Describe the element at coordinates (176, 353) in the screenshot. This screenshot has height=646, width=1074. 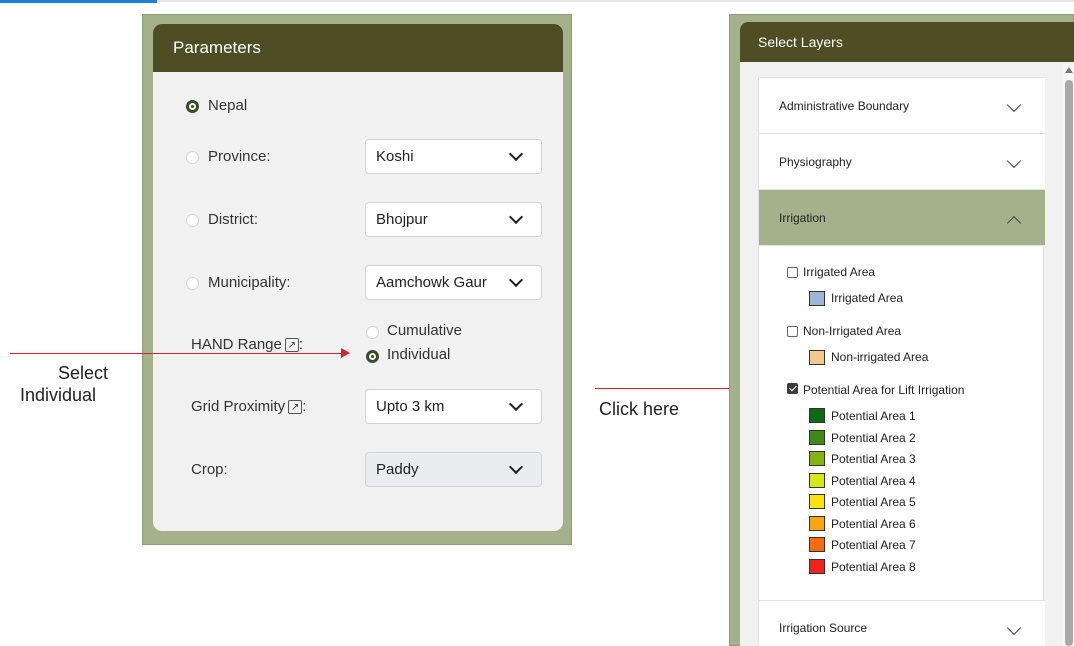
I see `select-individual-arrow` at that location.